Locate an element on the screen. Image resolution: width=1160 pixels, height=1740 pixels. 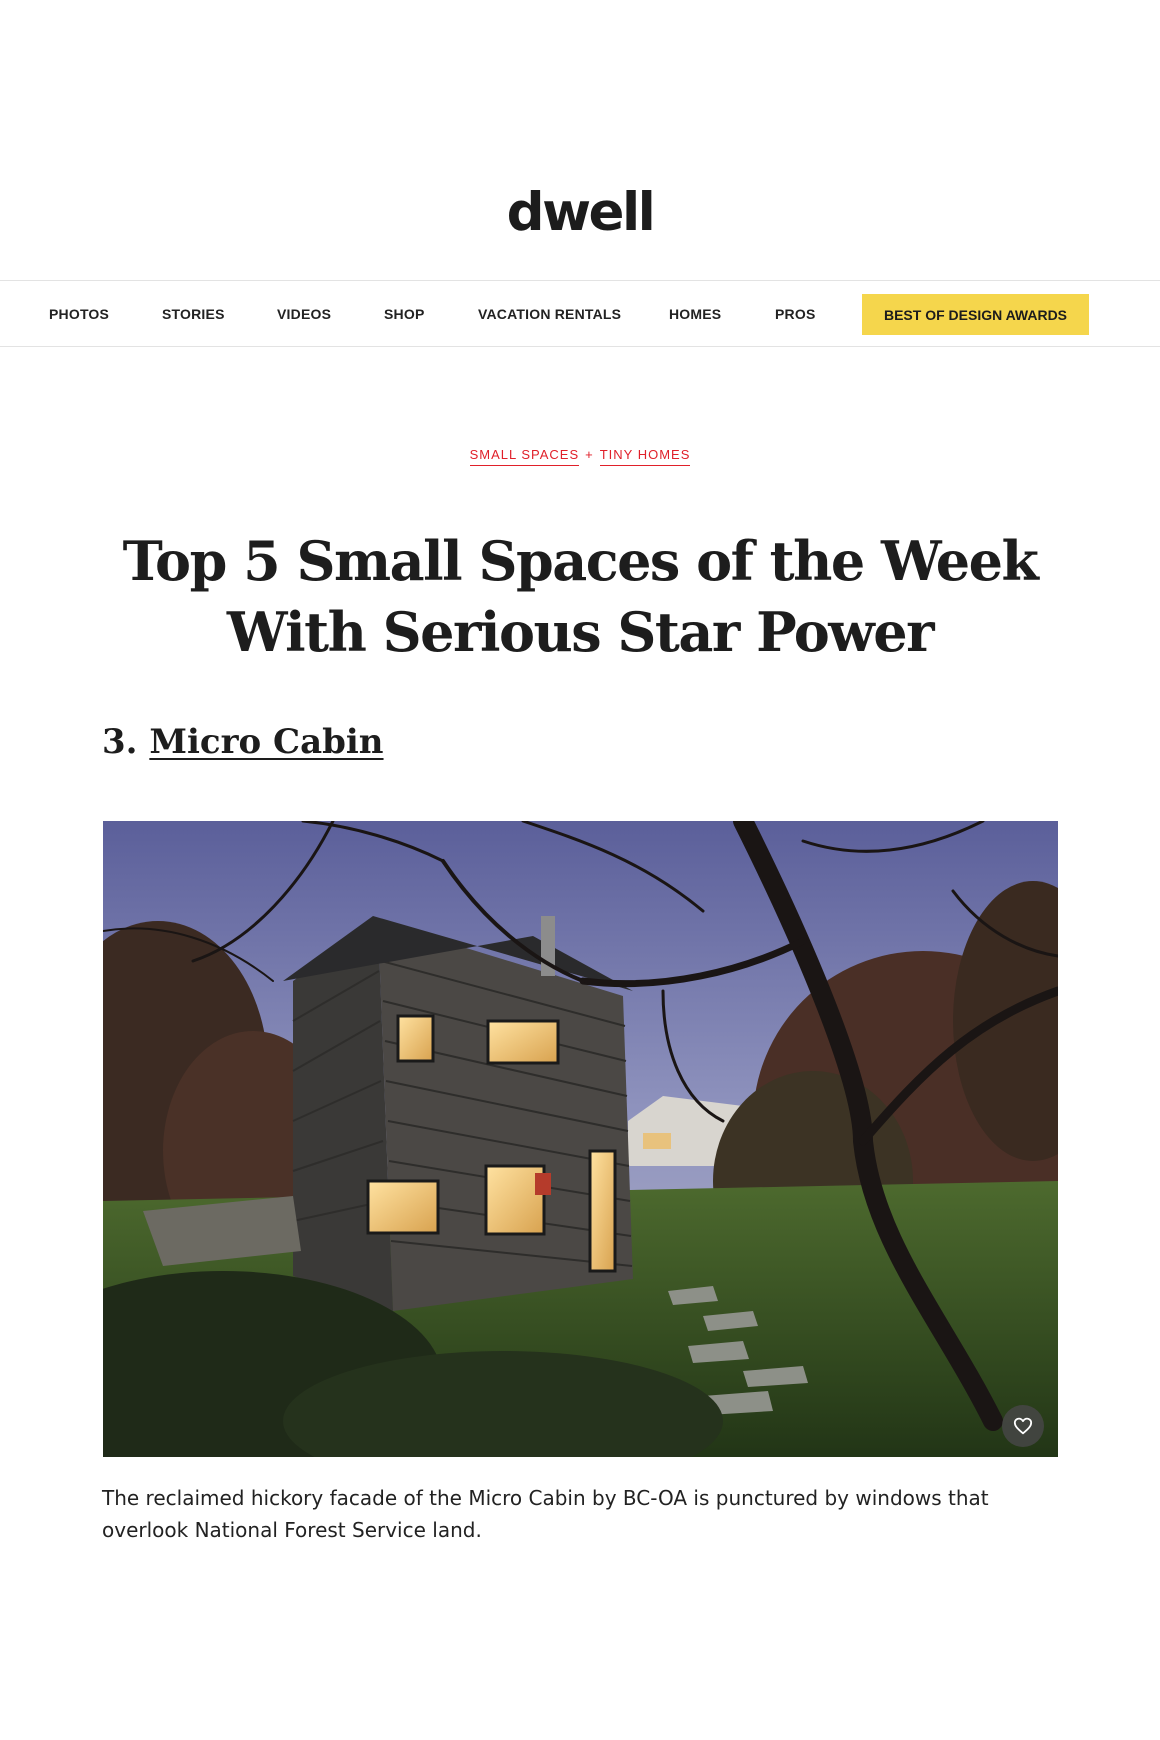
nav-item-vacation-rentals: VACATION RENTALS is located at coordinates (549, 313).